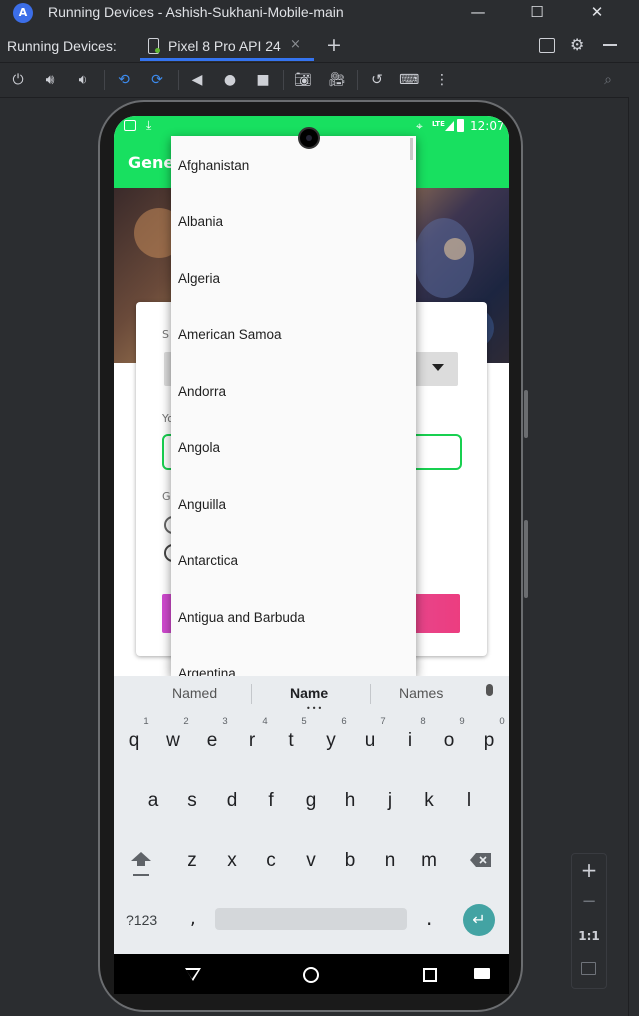 This screenshot has height=1016, width=639. I want to click on key-j: j, so click(390, 801).